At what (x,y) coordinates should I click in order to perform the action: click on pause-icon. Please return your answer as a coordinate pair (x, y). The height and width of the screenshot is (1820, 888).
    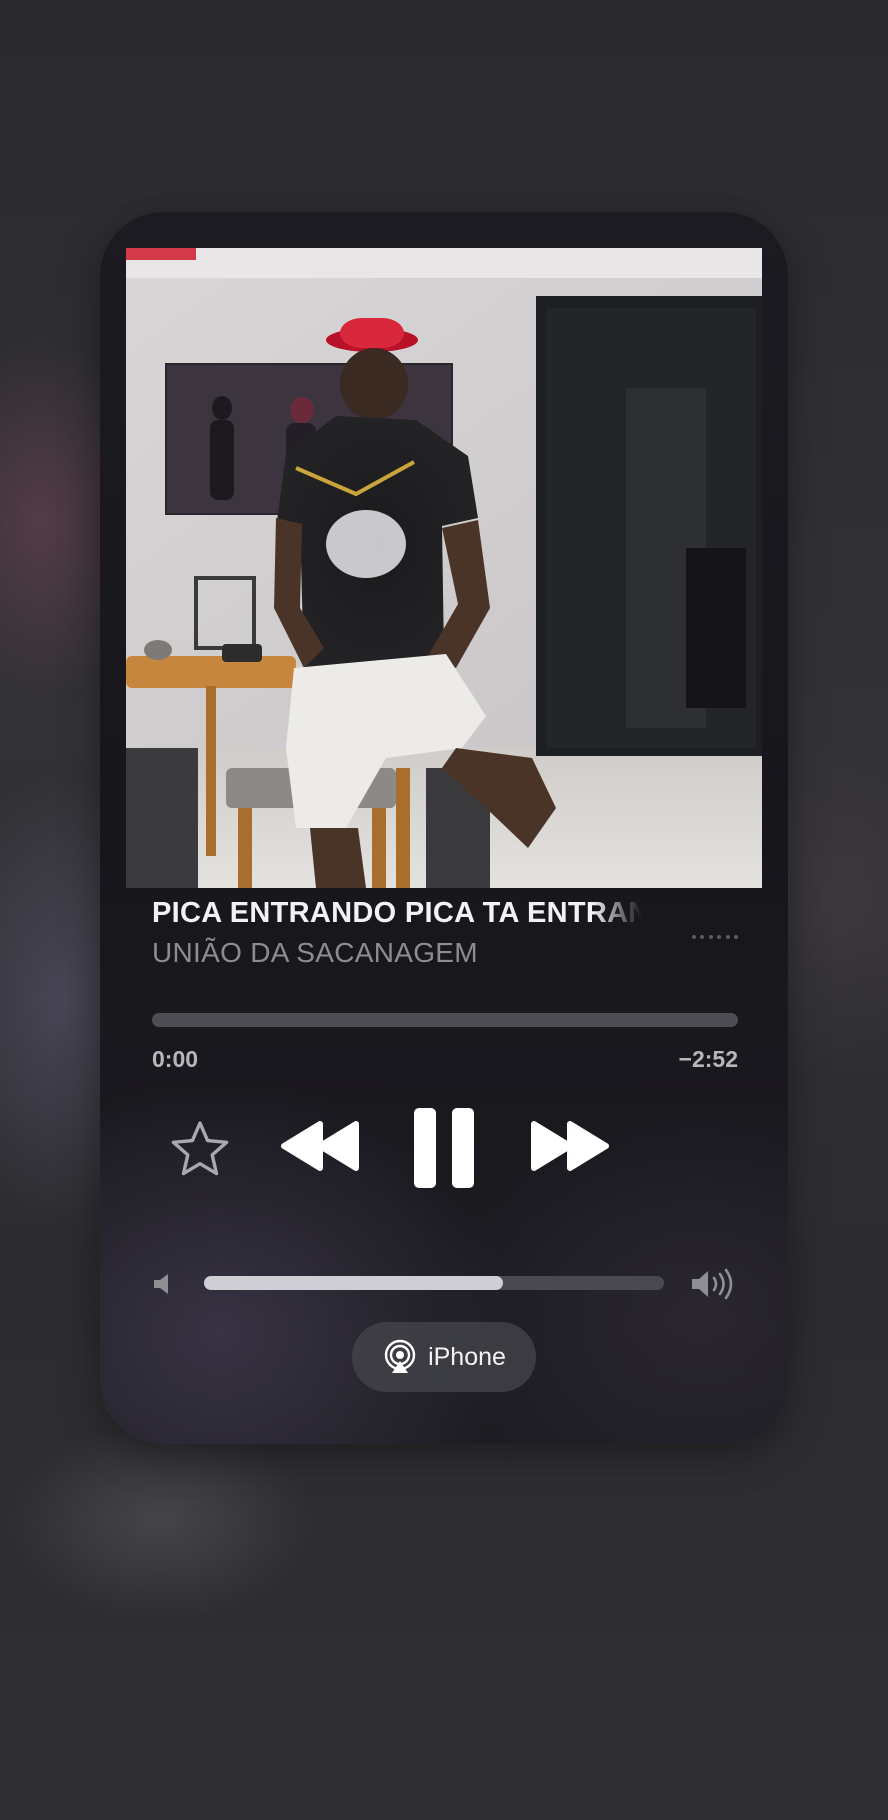
    Looking at the image, I should click on (444, 1148).